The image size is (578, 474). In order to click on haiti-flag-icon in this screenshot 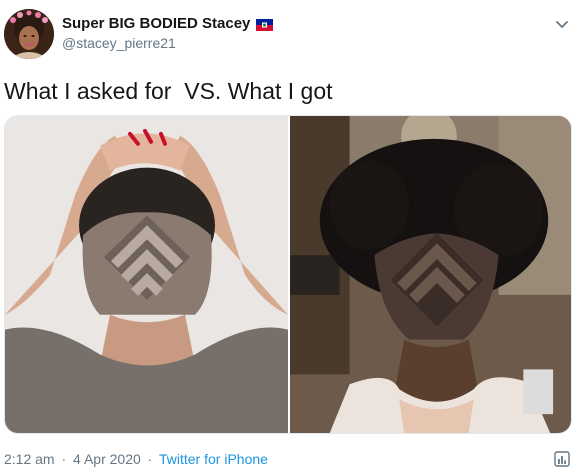, I will do `click(265, 24)`.